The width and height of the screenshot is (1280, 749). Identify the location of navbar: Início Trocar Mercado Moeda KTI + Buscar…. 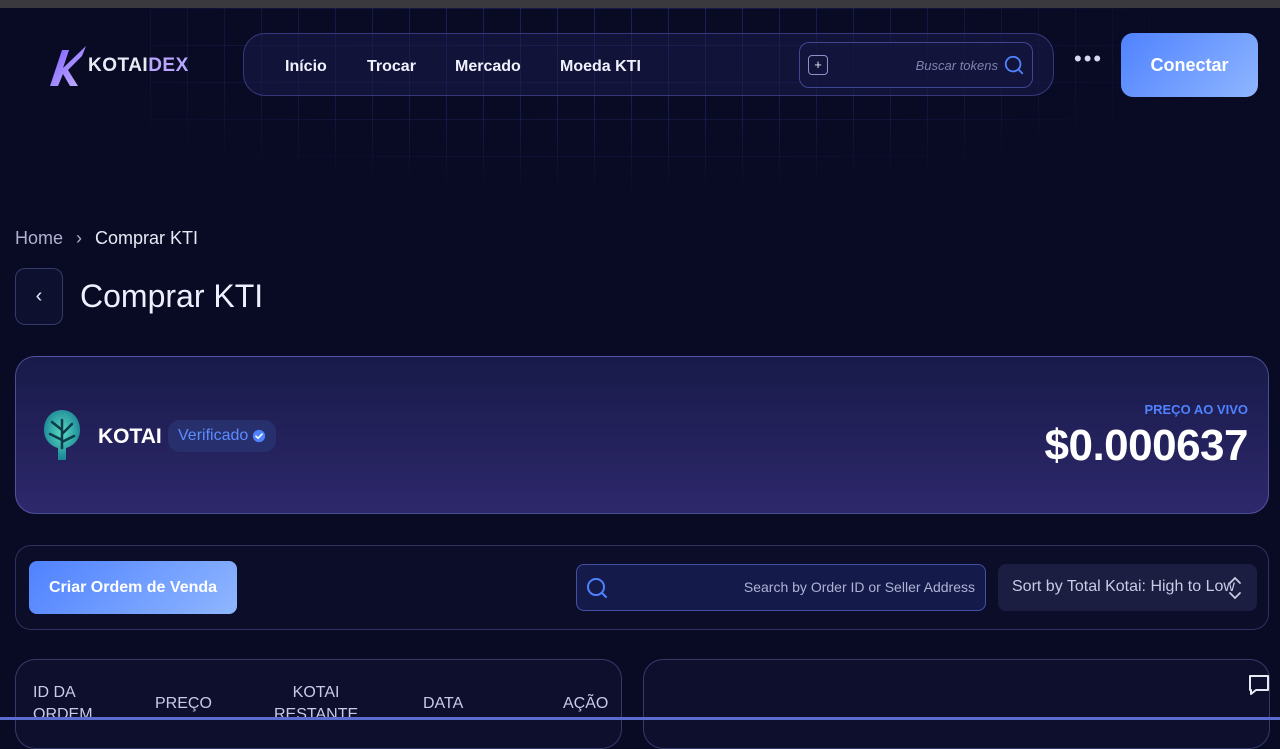
(648, 64).